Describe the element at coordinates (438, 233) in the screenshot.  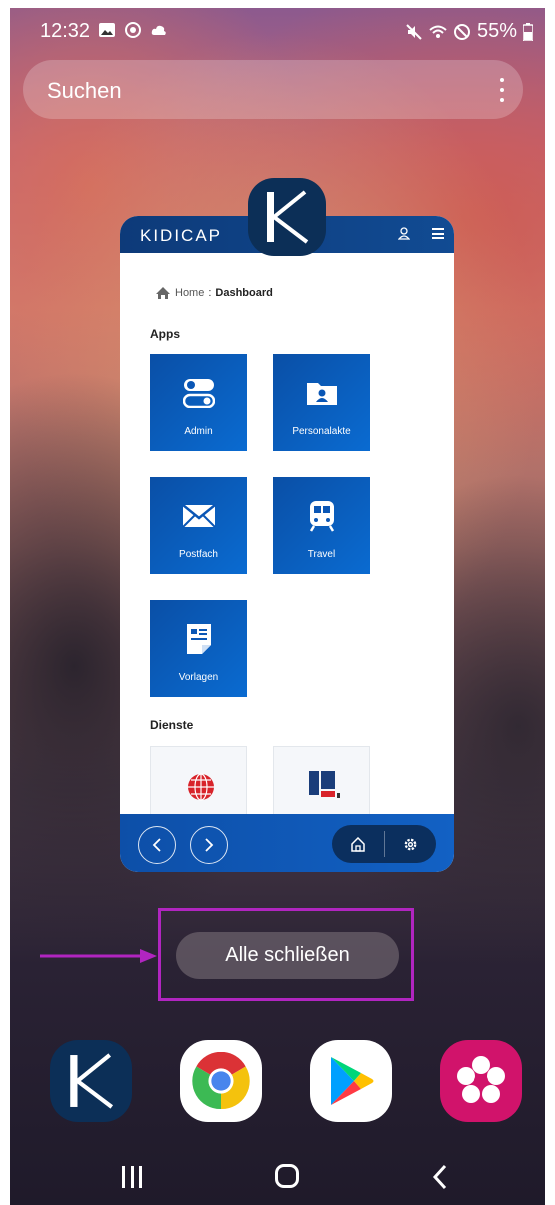
I see `hamburger-menu-icon` at that location.